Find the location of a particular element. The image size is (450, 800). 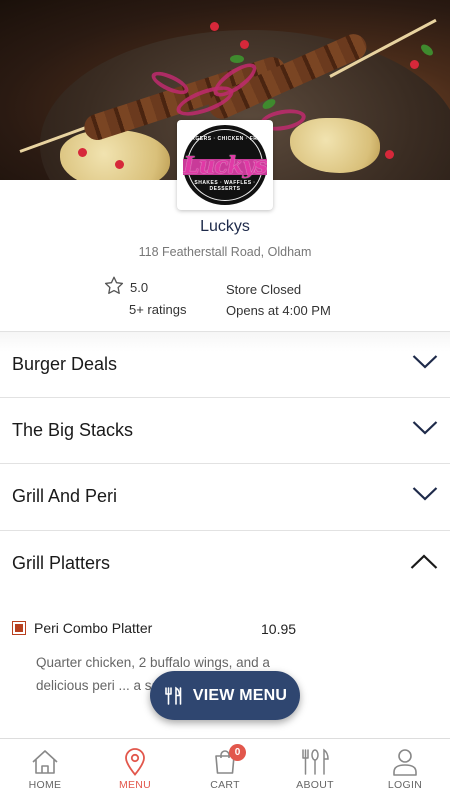

nav-menu: MENU is located at coordinates (135, 769).